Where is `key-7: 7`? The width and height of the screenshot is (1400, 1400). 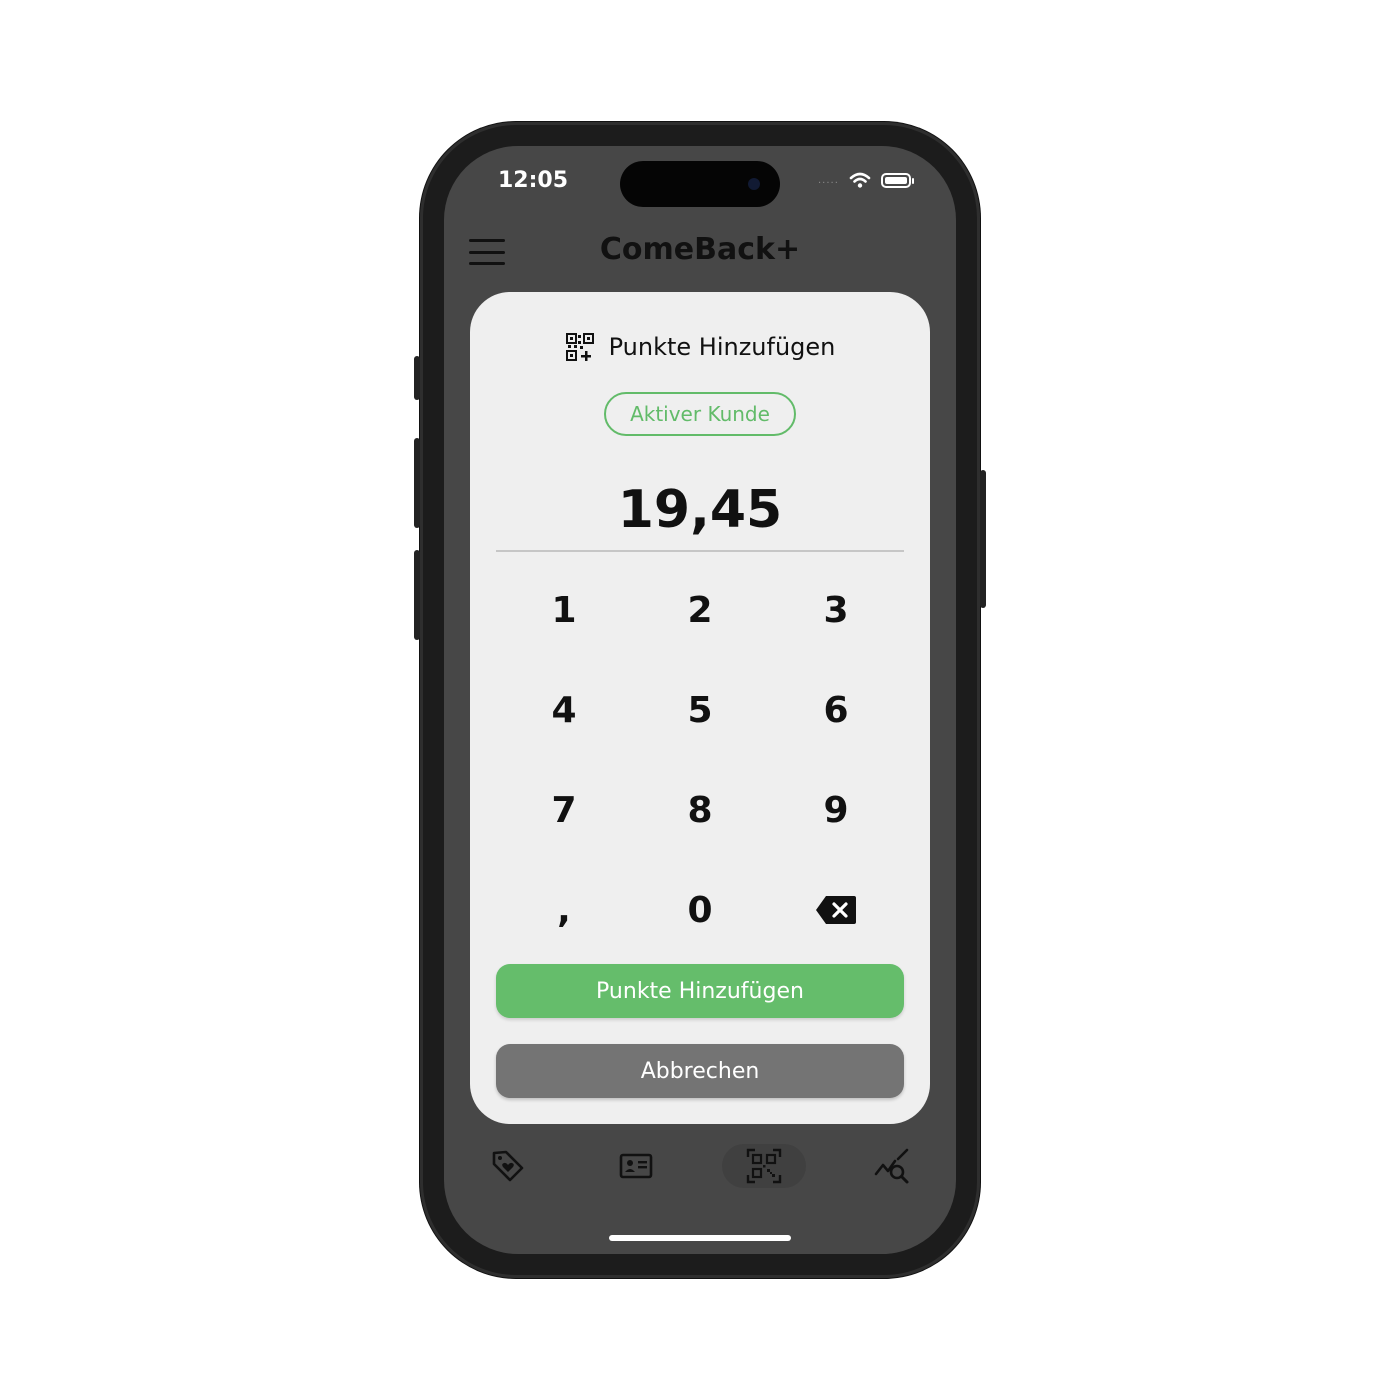 key-7: 7 is located at coordinates (564, 810).